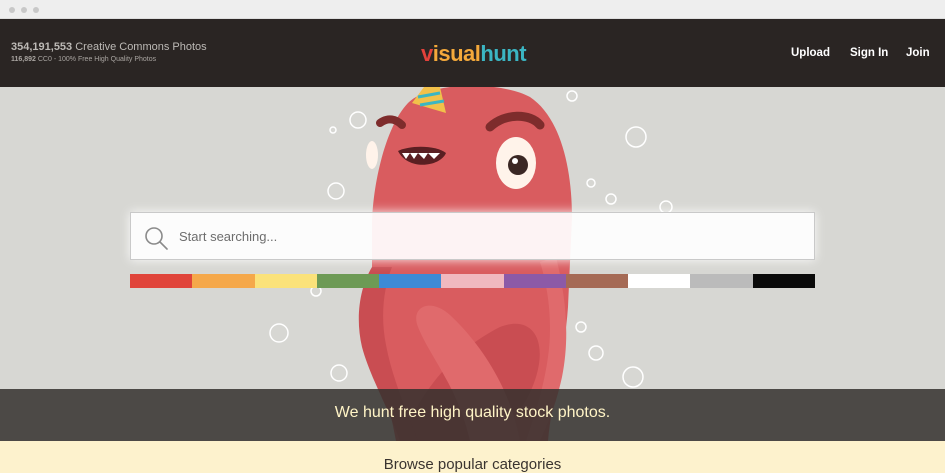 This screenshot has width=945, height=473. I want to click on logo-text-hunt: hunt, so click(503, 53).